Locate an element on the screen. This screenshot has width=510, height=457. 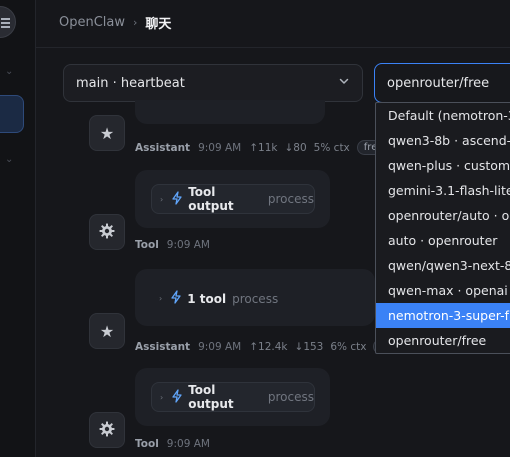
tool-call-toggle: › 1 tool process is located at coordinates (214, 298).